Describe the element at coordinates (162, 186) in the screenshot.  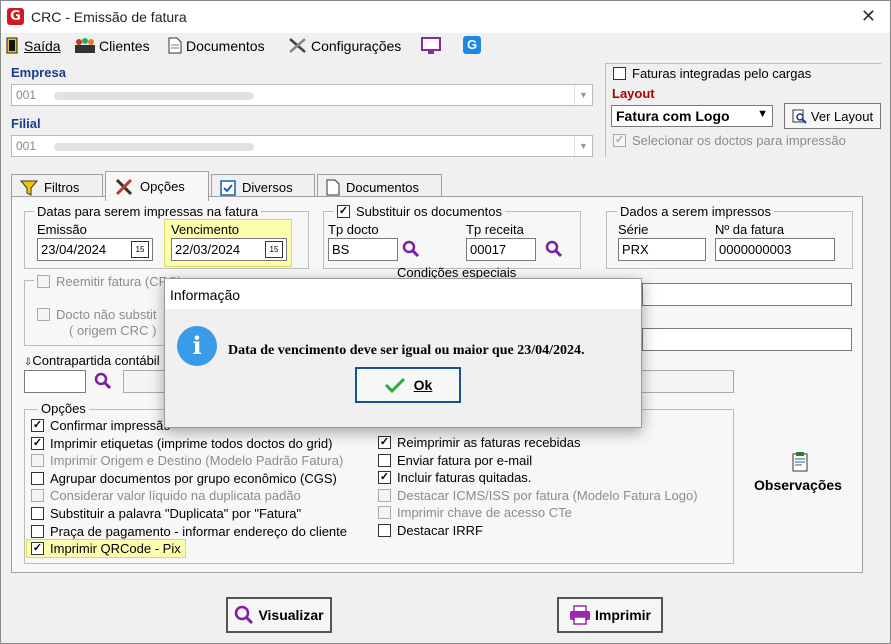
I see `tab-opcoes-label: Opções` at that location.